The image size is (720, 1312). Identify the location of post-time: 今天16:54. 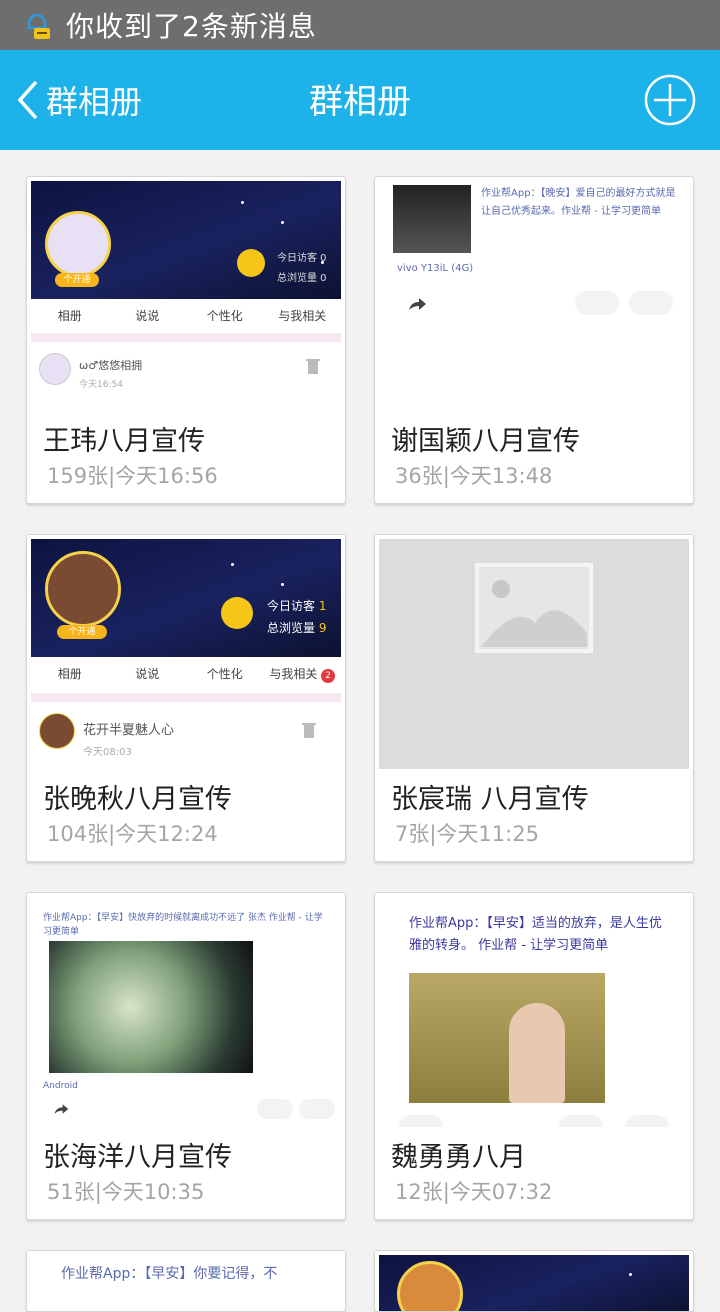
(101, 385).